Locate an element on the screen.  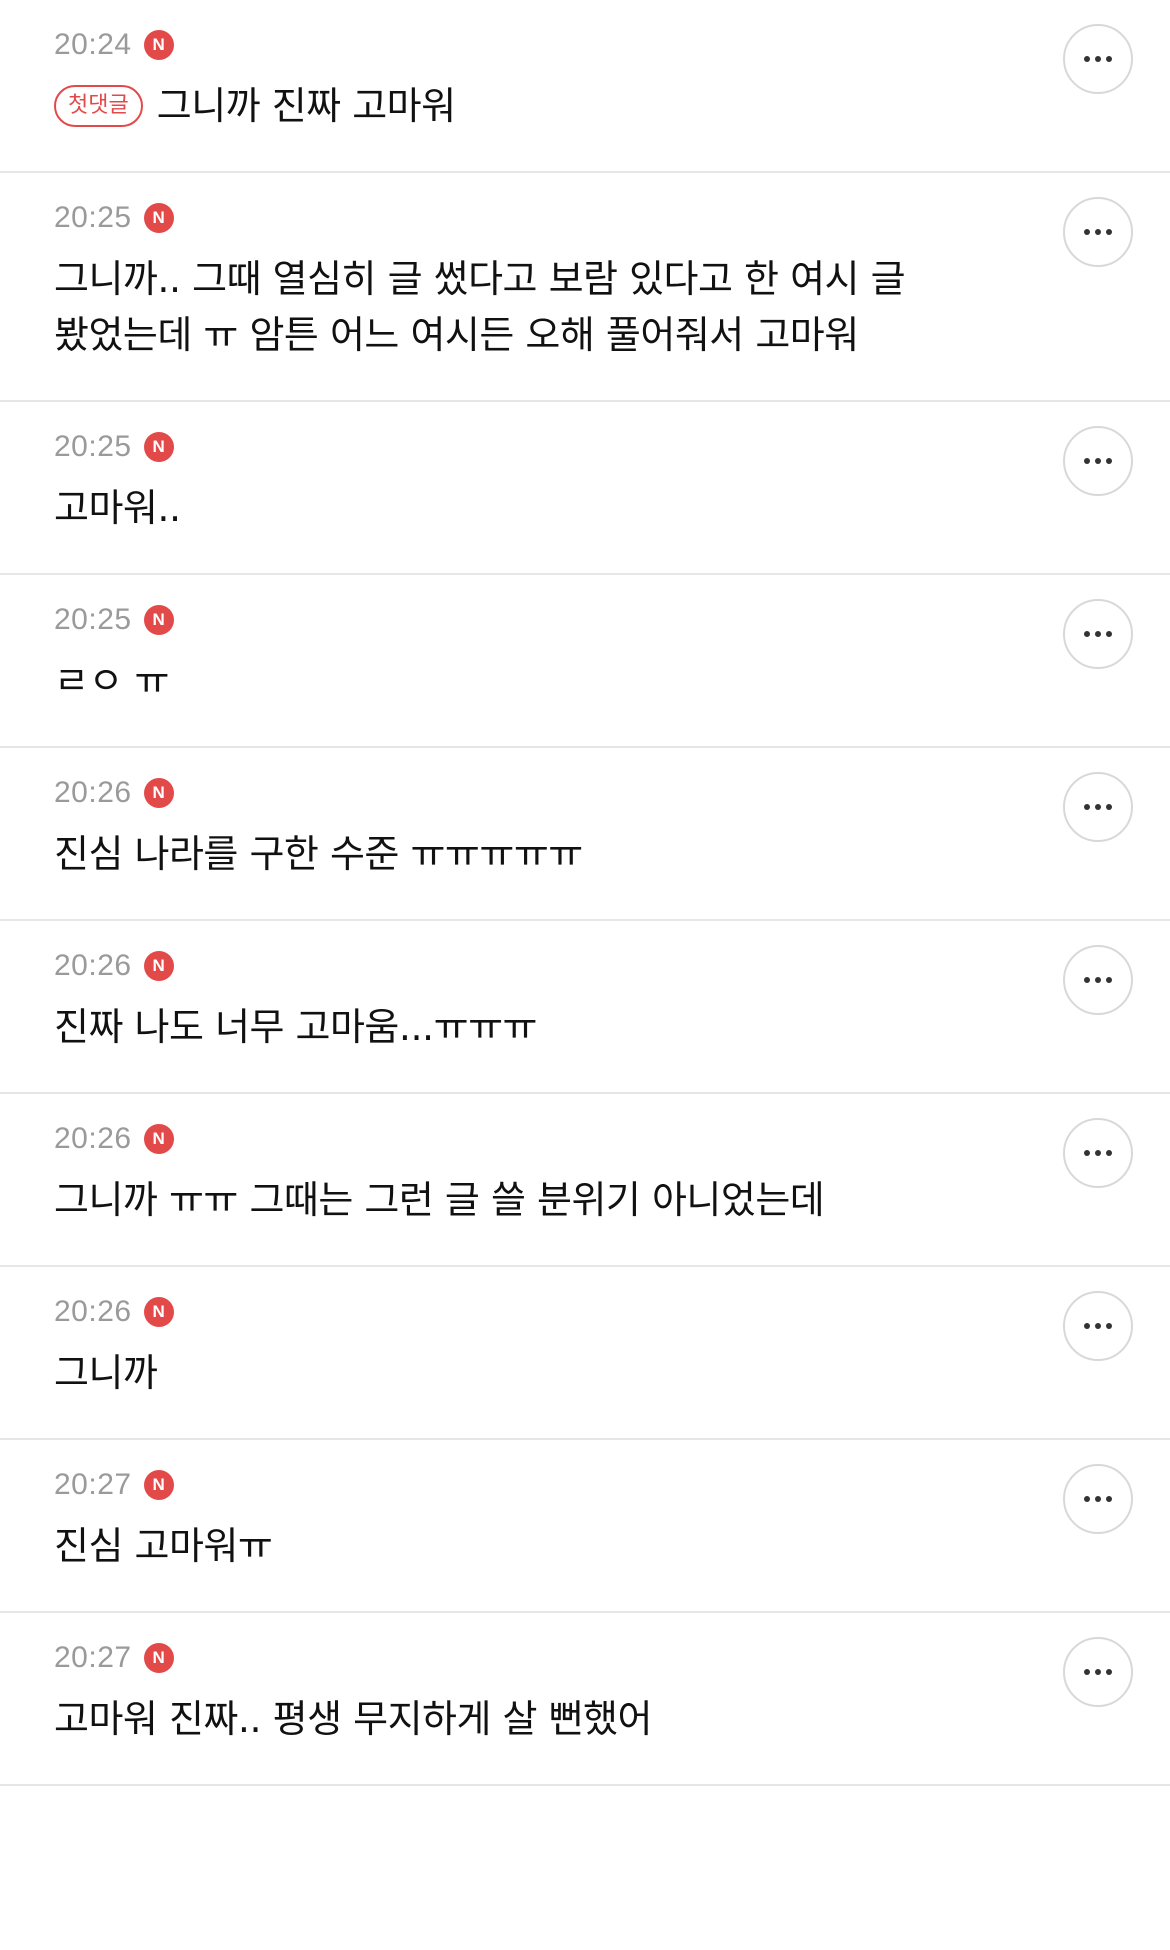
comment-body: 고마워 진짜.. 평생 무지하게 살 뻔했어 is located at coordinates (537, 1719).